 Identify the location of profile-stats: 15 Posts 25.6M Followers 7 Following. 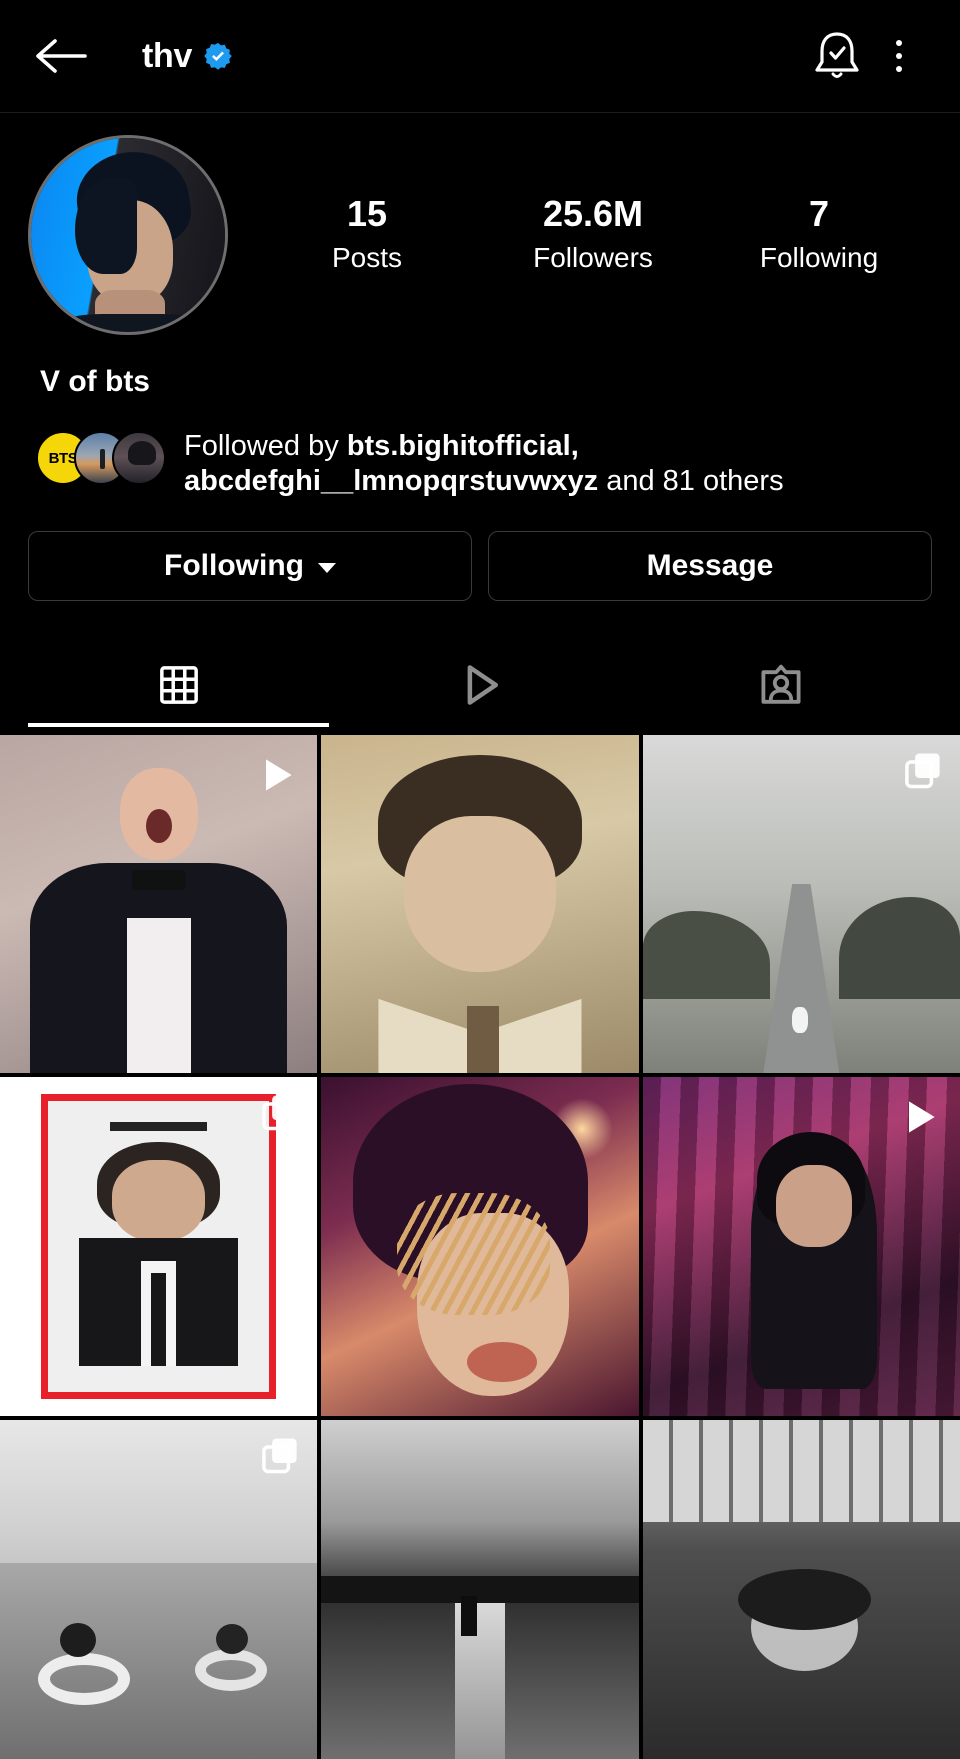
(580, 235).